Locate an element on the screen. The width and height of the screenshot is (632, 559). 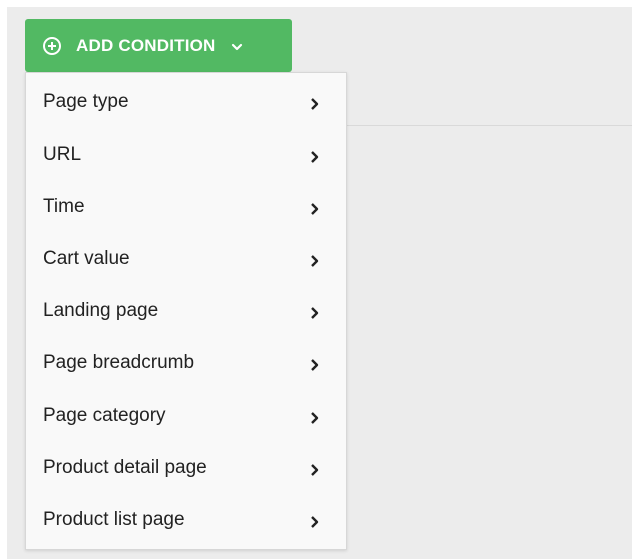
menu-item-time: Time is located at coordinates (186, 206).